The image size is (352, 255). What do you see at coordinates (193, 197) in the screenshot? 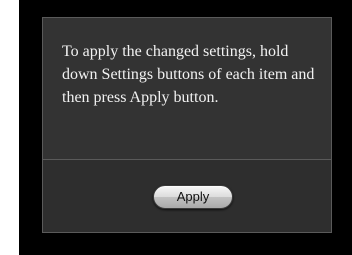
I see `apply-button: Apply` at bounding box center [193, 197].